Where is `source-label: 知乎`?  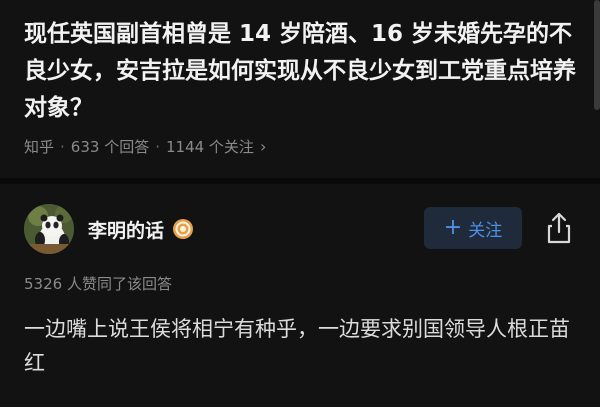 source-label: 知乎 is located at coordinates (39, 147).